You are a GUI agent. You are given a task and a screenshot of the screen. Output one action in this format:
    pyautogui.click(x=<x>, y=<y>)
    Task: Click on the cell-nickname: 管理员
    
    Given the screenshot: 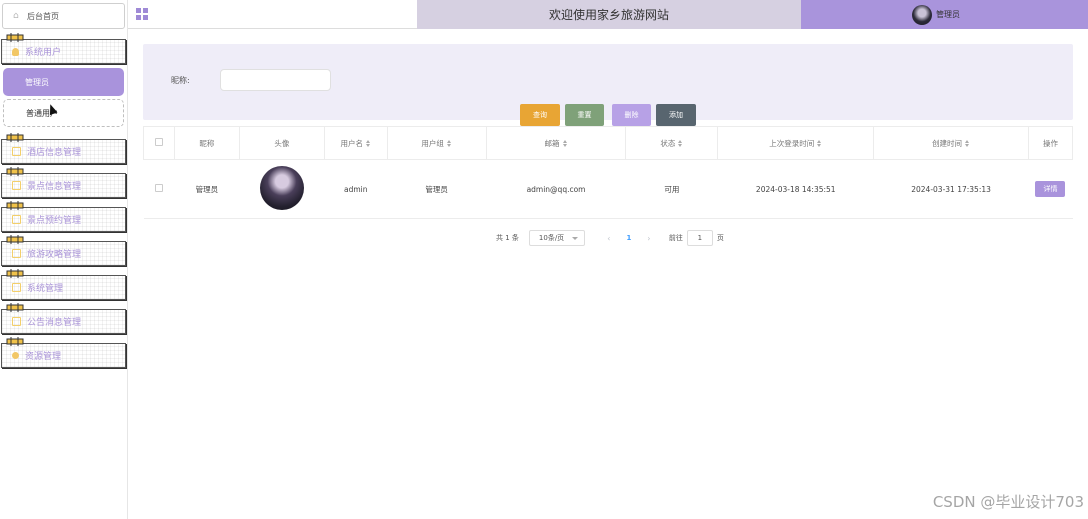 What is the action you would take?
    pyautogui.click(x=207, y=189)
    